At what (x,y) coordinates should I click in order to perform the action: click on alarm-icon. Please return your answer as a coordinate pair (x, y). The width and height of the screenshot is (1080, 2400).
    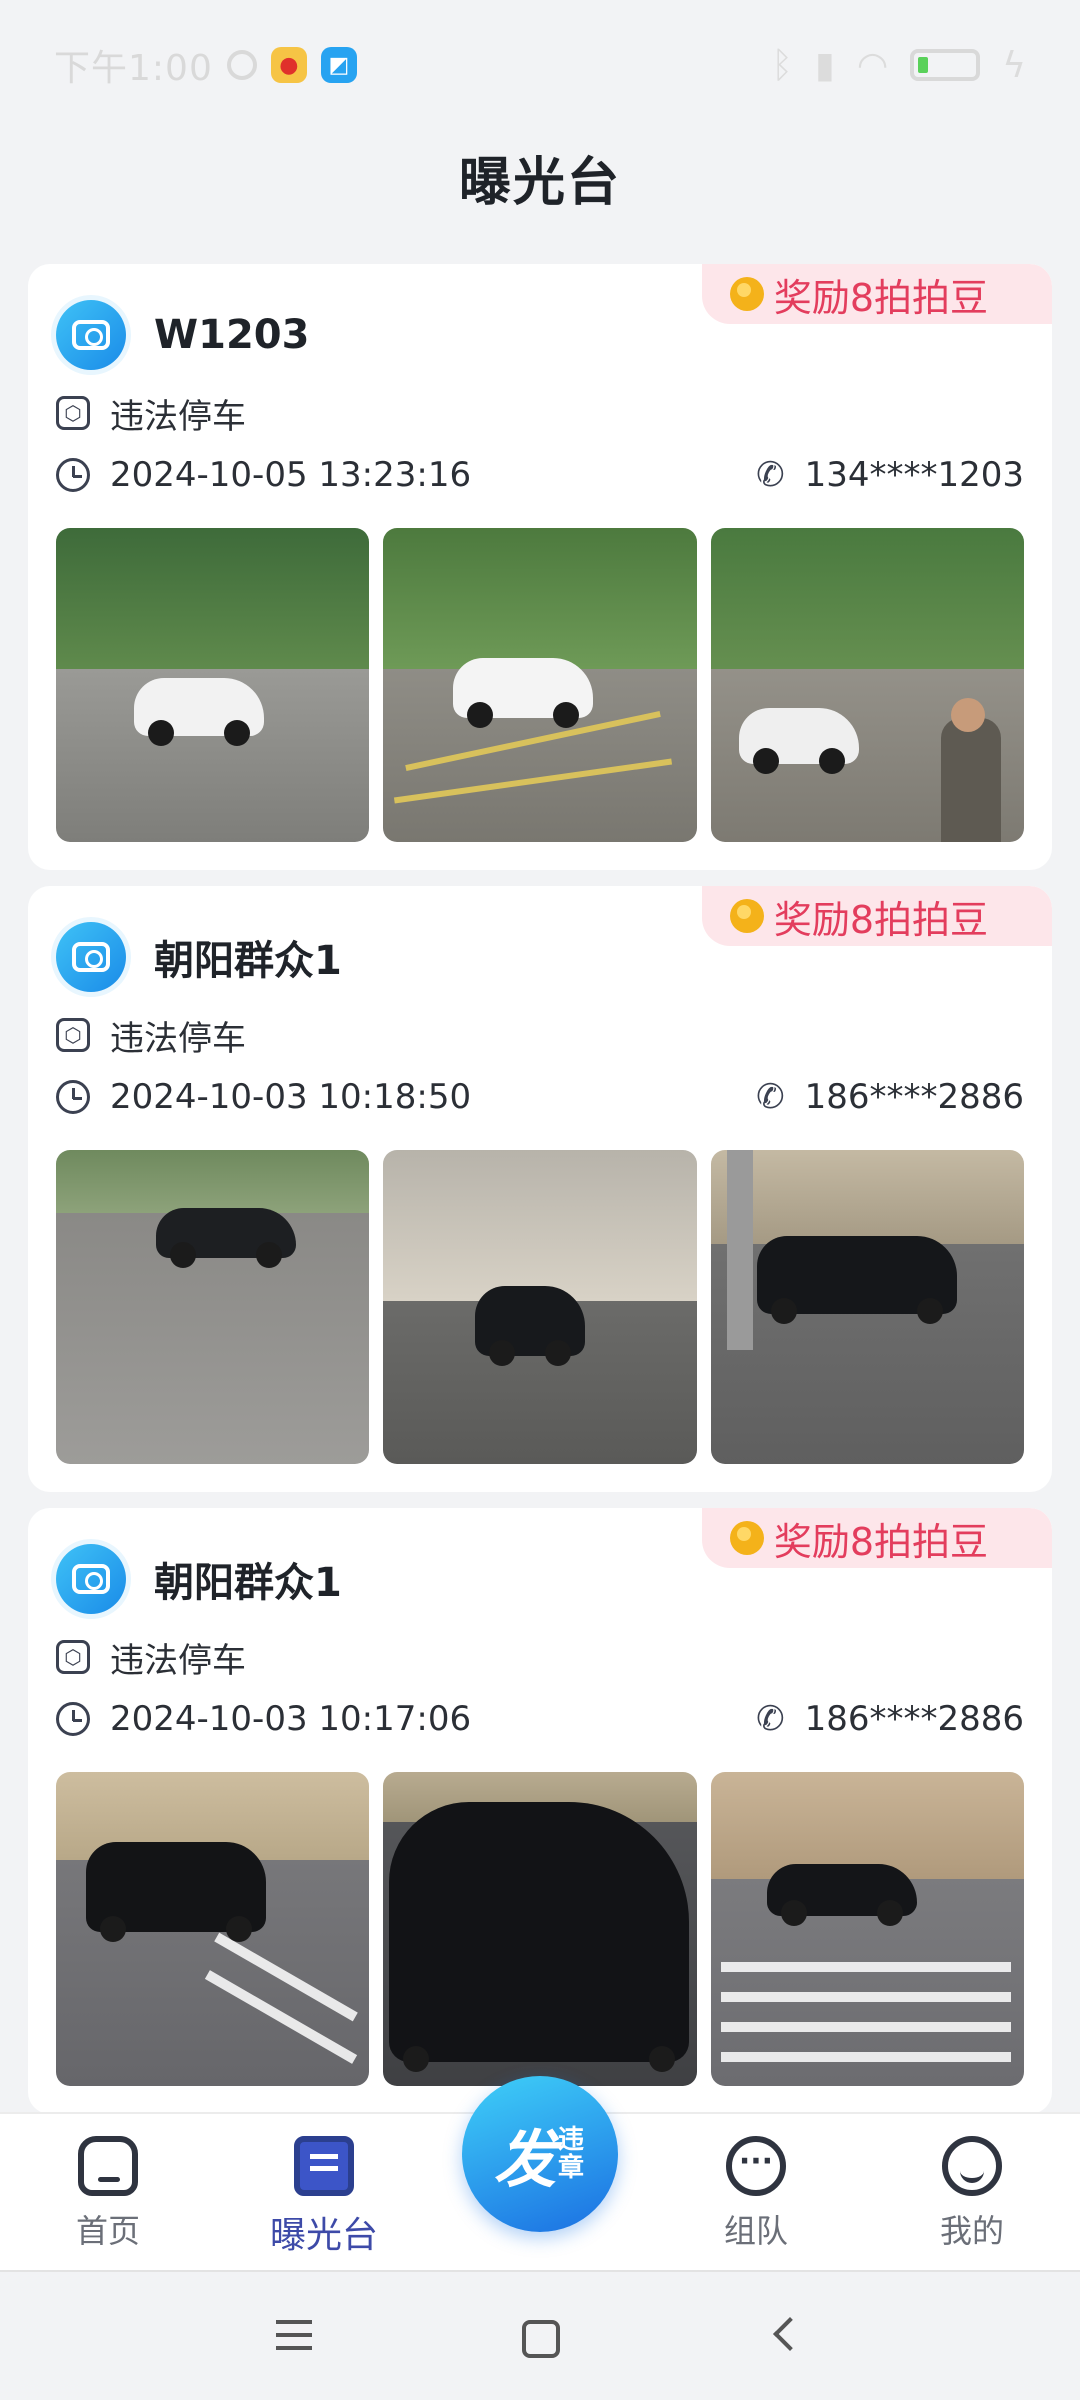
    Looking at the image, I should click on (241, 65).